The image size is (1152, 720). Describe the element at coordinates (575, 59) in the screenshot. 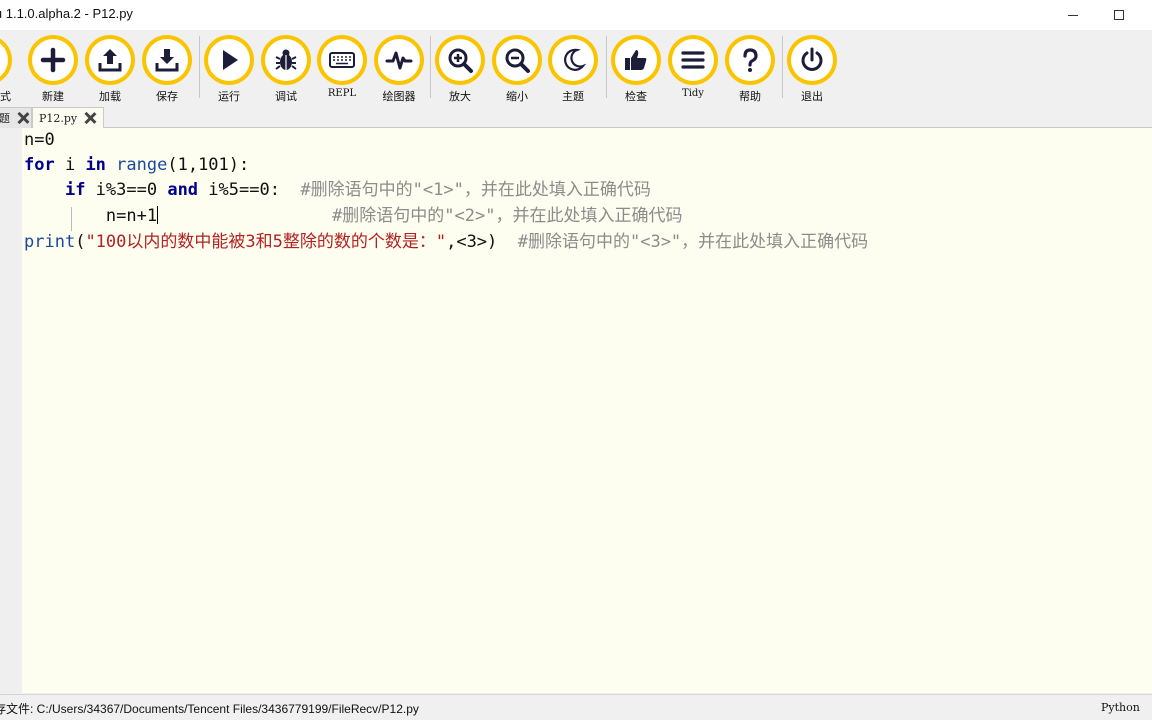

I see `moon-icon` at that location.